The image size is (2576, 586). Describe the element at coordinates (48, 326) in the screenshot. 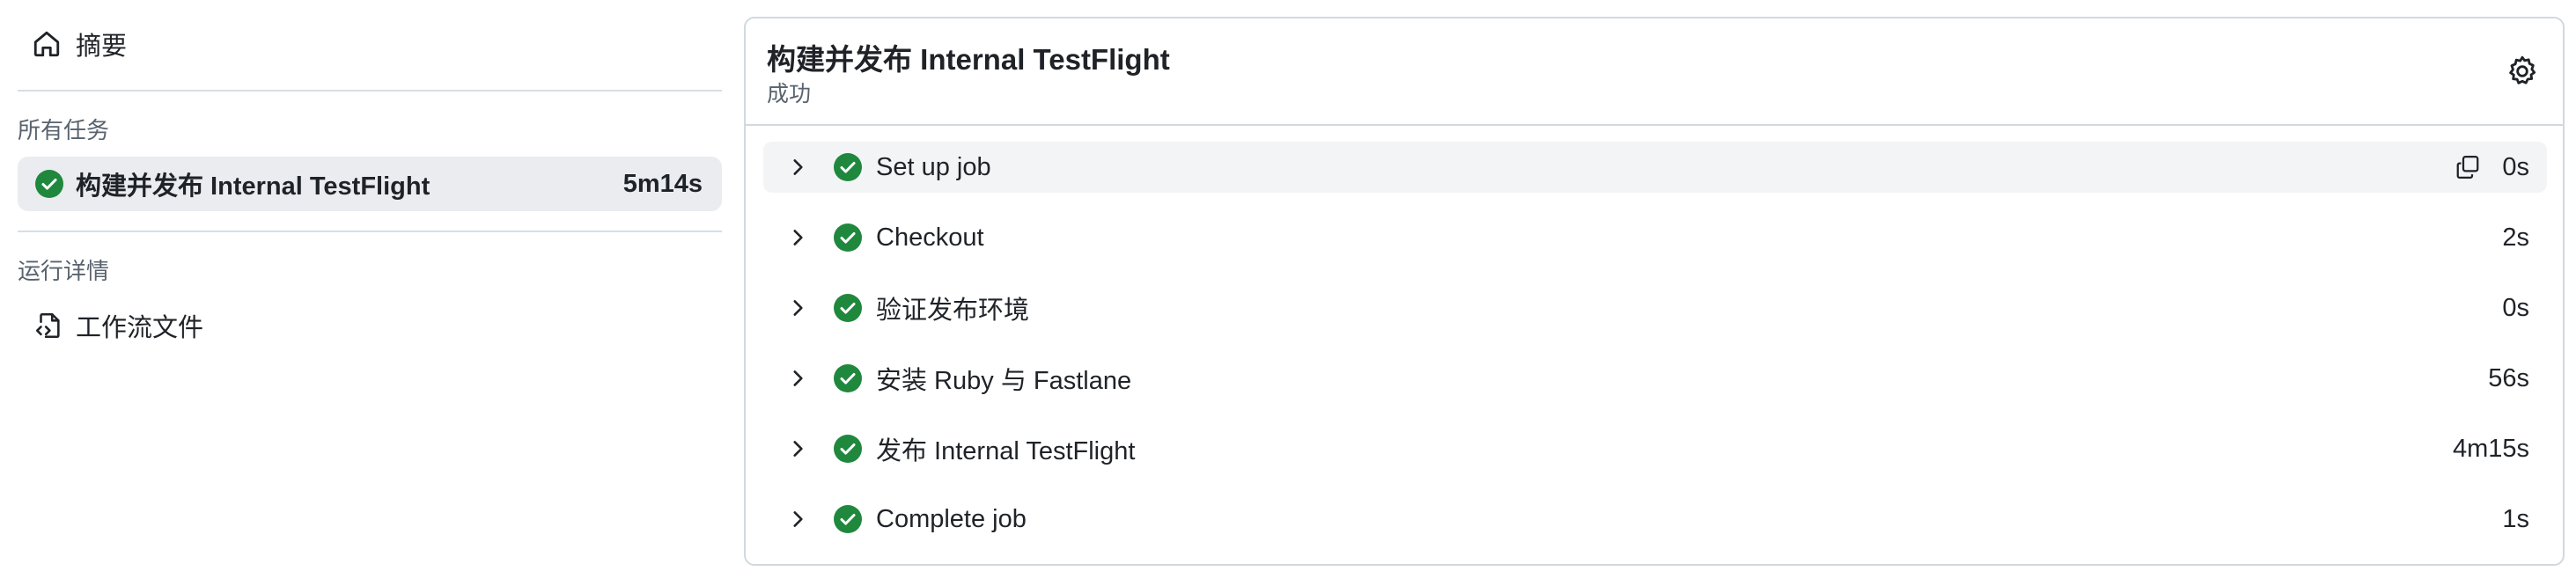

I see `file-code-icon` at that location.